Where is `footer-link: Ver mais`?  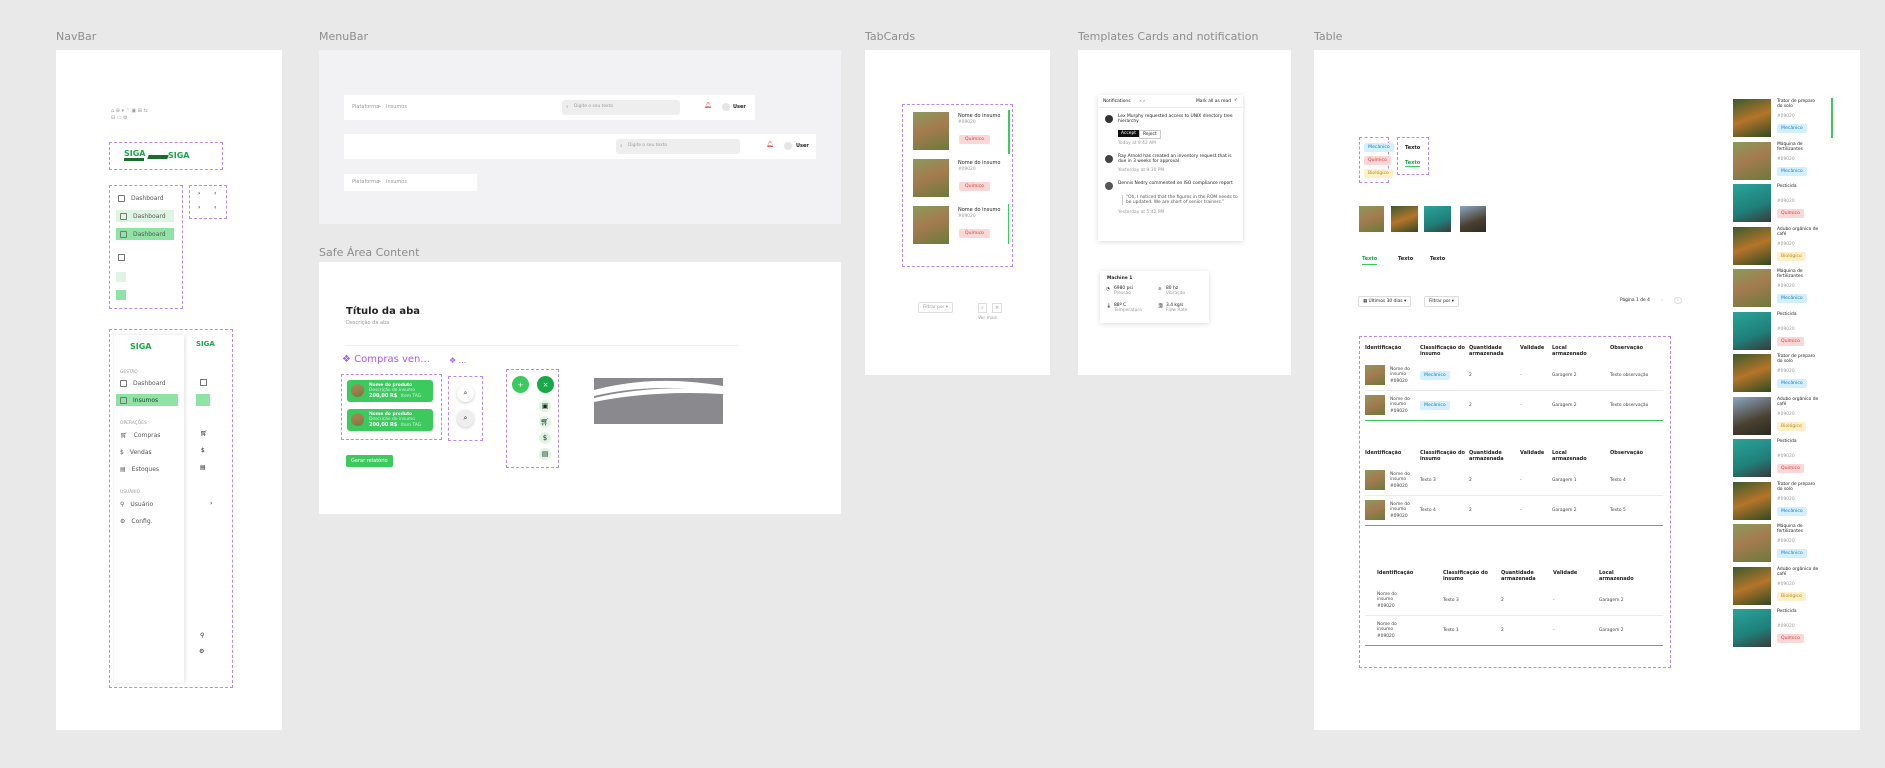
footer-link: Ver mais is located at coordinates (987, 318).